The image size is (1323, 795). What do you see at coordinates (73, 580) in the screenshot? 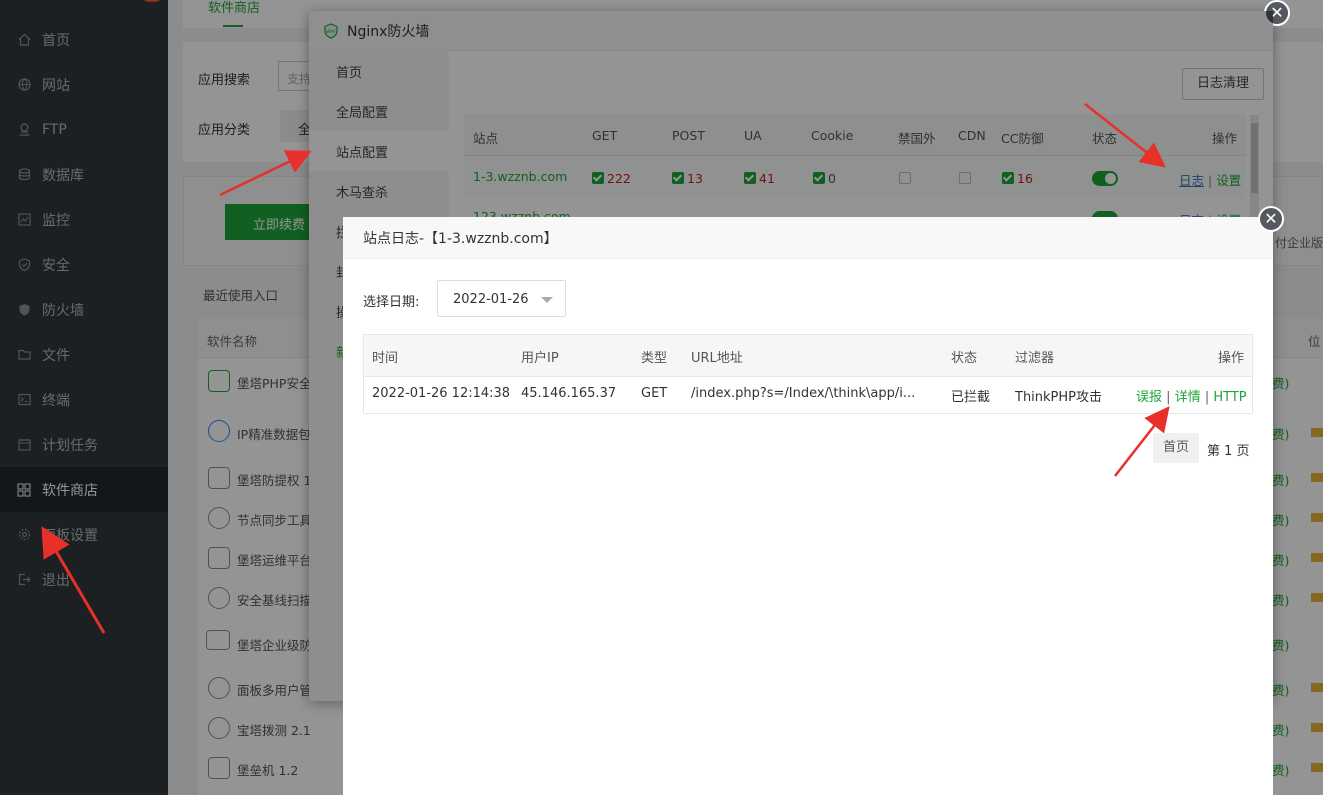
I see `arrow-to-settings` at bounding box center [73, 580].